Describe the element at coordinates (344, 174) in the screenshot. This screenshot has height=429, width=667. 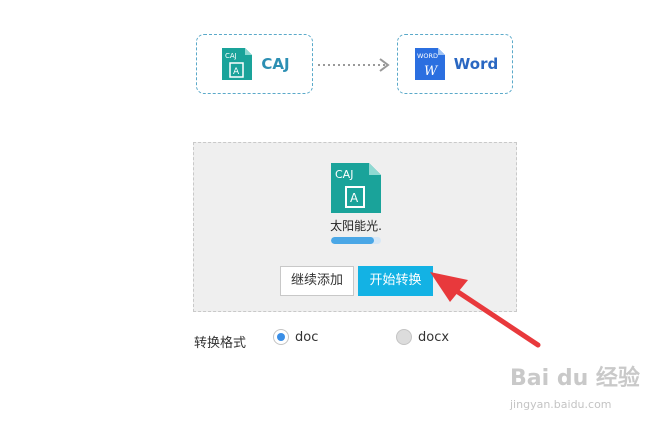
I see `file-icon-text: CAJ` at that location.